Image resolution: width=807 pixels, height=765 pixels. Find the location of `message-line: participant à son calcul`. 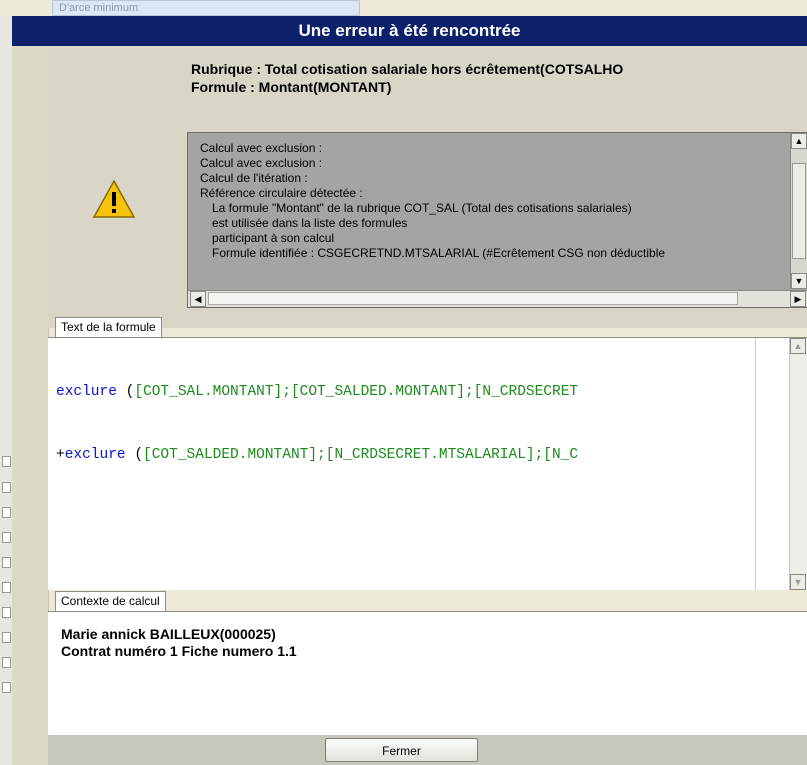

message-line: participant à son calcul is located at coordinates (273, 238).